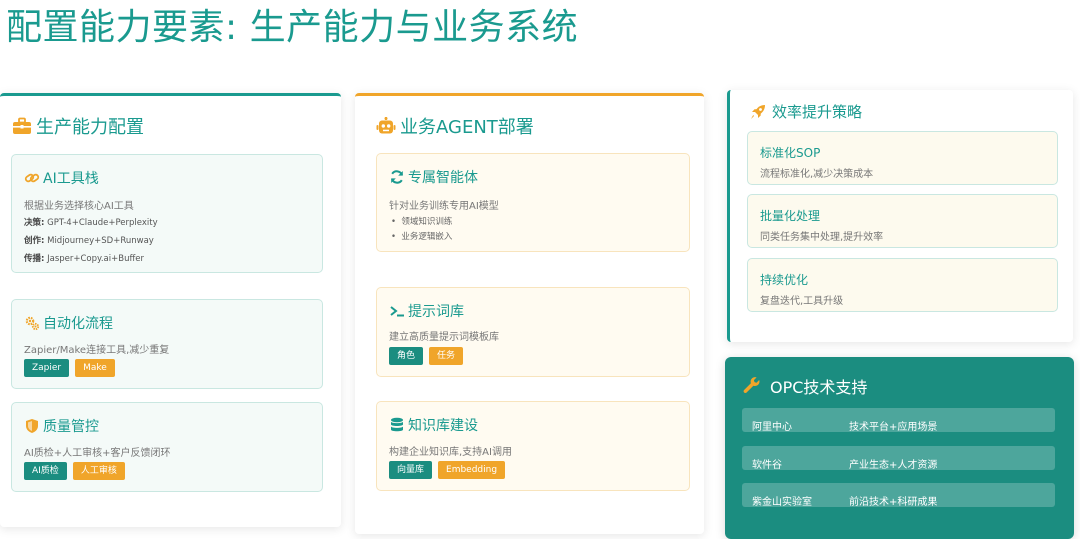  I want to click on opc-row-name: 软件谷, so click(767, 465).